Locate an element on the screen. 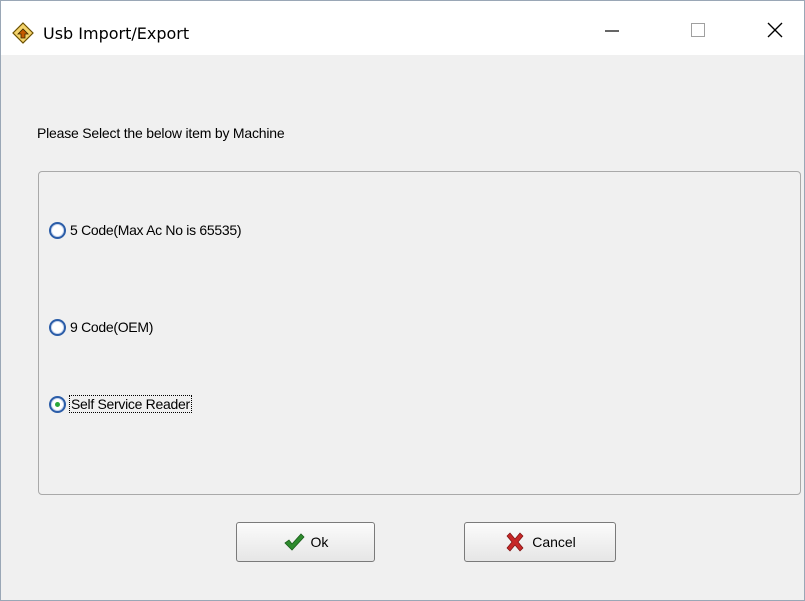 The image size is (805, 601). radio-label: 5 Code(Max Ac No is 65535) is located at coordinates (155, 230).